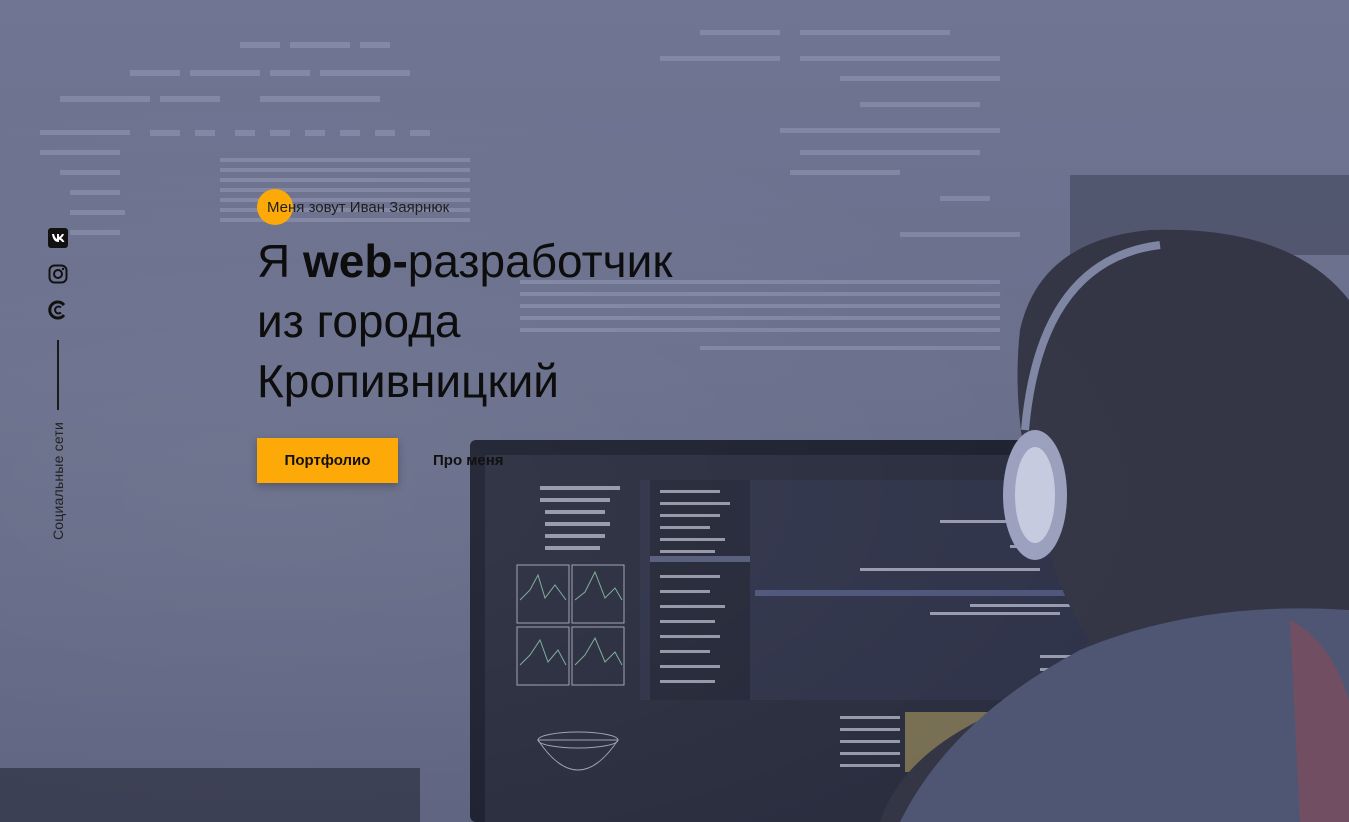 This screenshot has height=822, width=1349. I want to click on headline-line-1: Я web-разработчик, so click(537, 261).